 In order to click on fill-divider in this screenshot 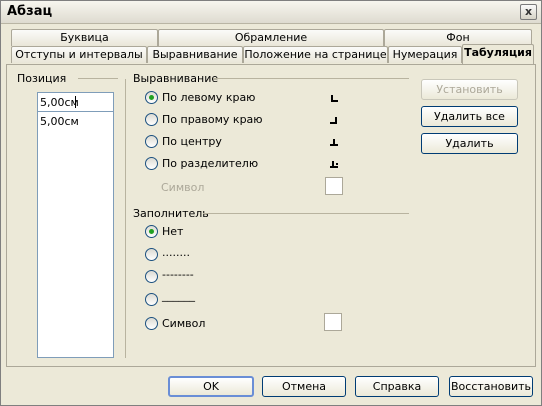, I will do `click(306, 213)`.